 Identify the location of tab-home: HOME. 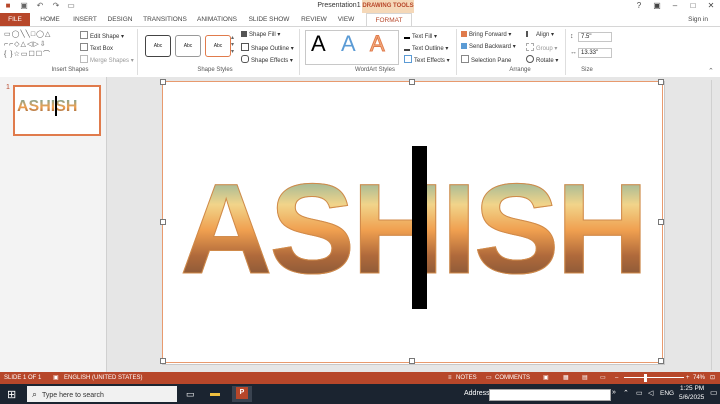
(50, 19).